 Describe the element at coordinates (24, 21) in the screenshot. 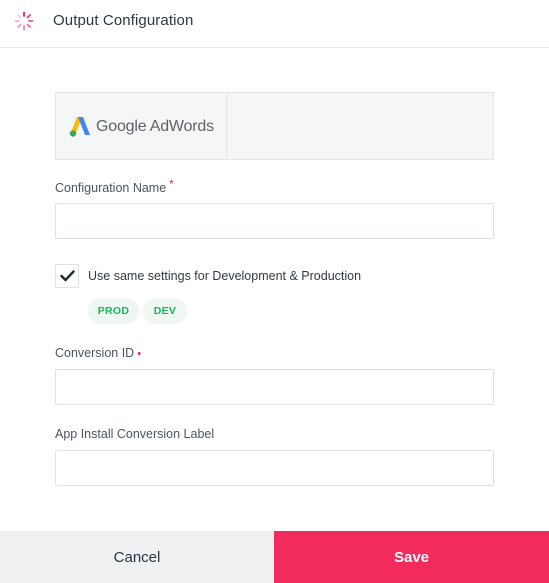

I see `loading-spinner-icon` at that location.